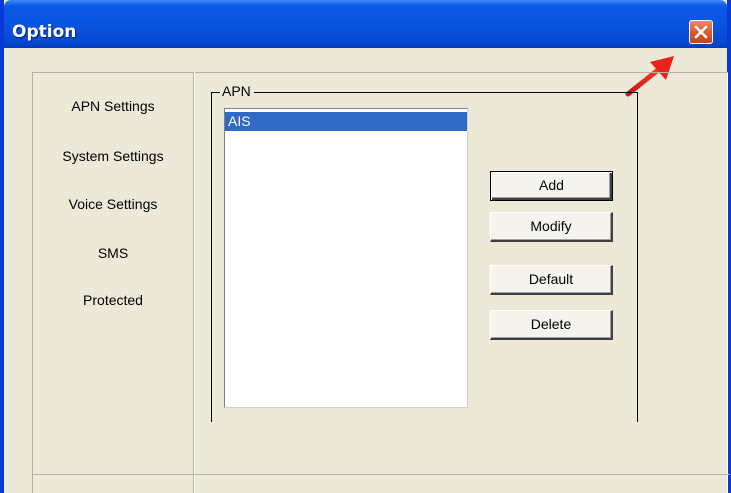  Describe the element at coordinates (113, 106) in the screenshot. I see `sidebar-item-apn-settings: APN Settings` at that location.